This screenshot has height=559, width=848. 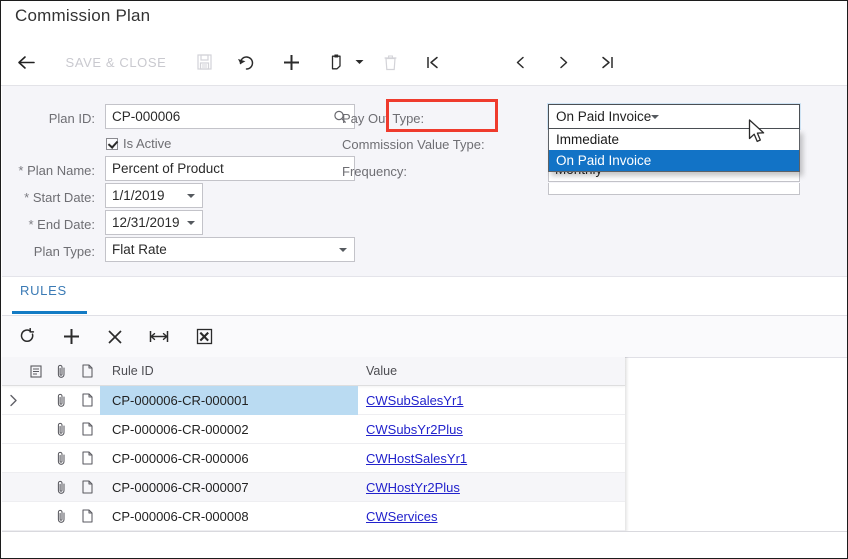 I want to click on value-link: CWServices, so click(x=402, y=516).